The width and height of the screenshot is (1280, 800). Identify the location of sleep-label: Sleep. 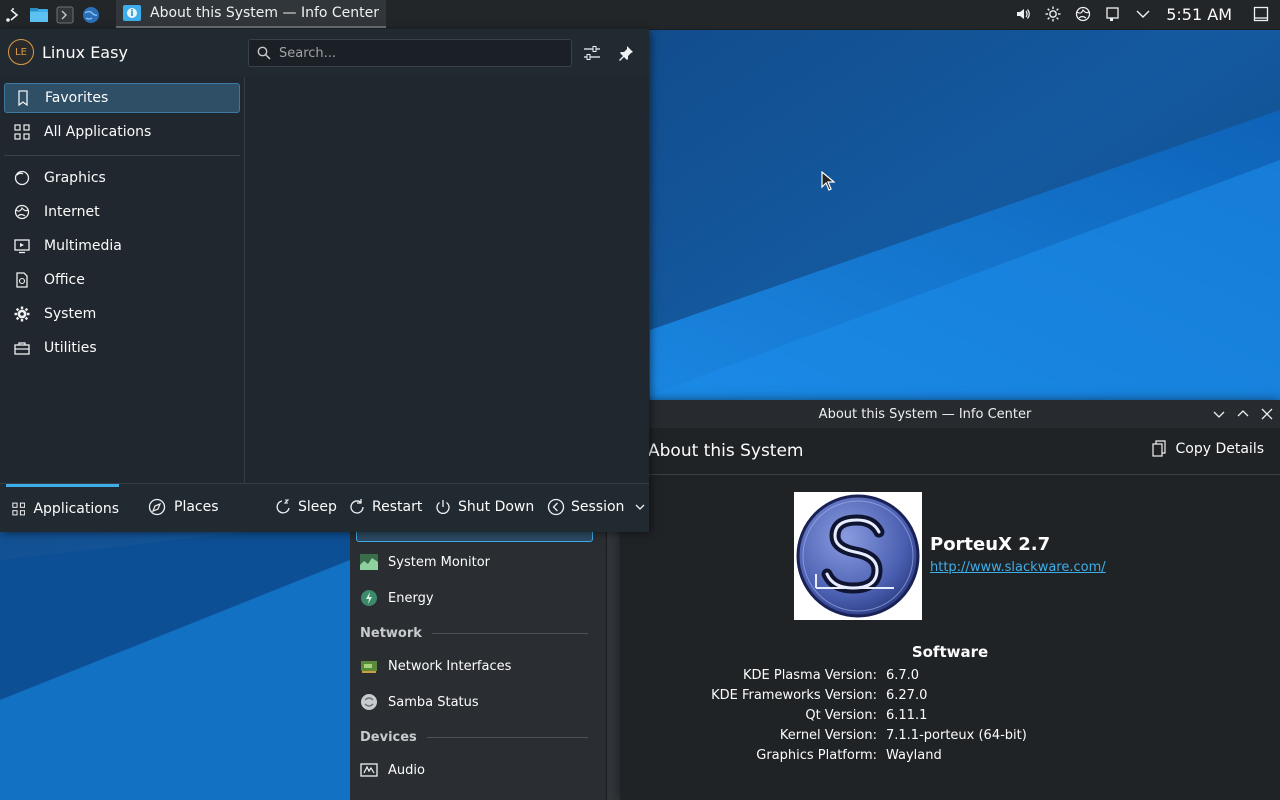
(317, 507).